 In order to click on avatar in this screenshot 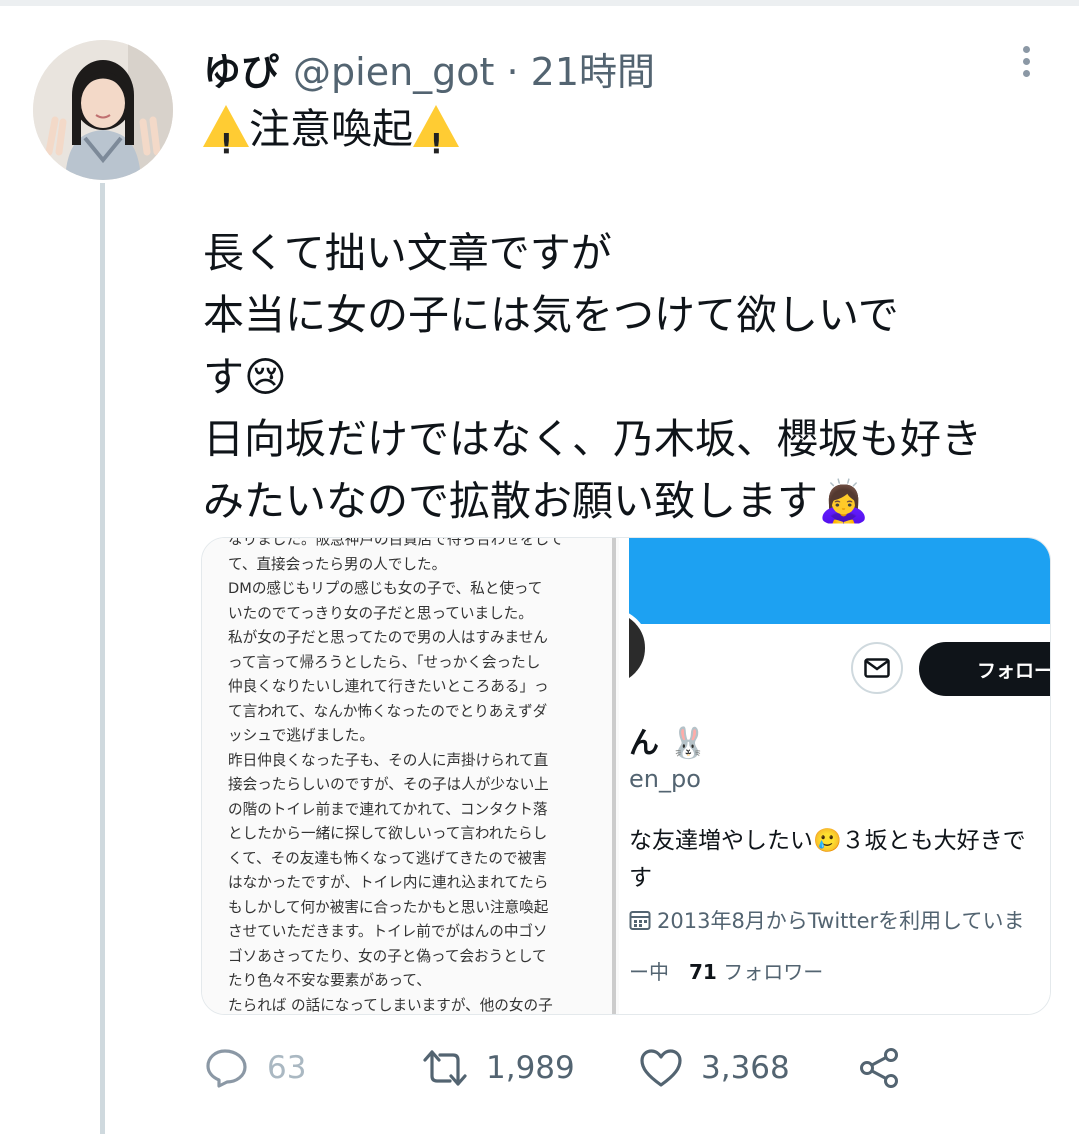, I will do `click(103, 110)`.